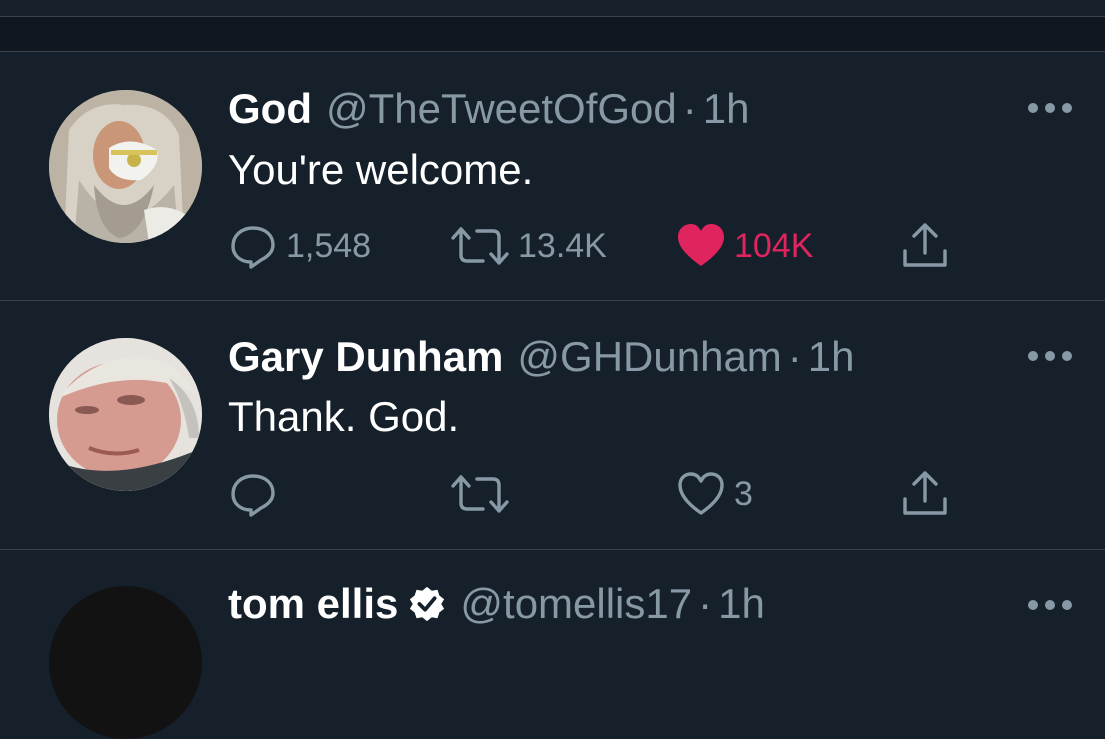  I want to click on retweet-button, so click(484, 494).